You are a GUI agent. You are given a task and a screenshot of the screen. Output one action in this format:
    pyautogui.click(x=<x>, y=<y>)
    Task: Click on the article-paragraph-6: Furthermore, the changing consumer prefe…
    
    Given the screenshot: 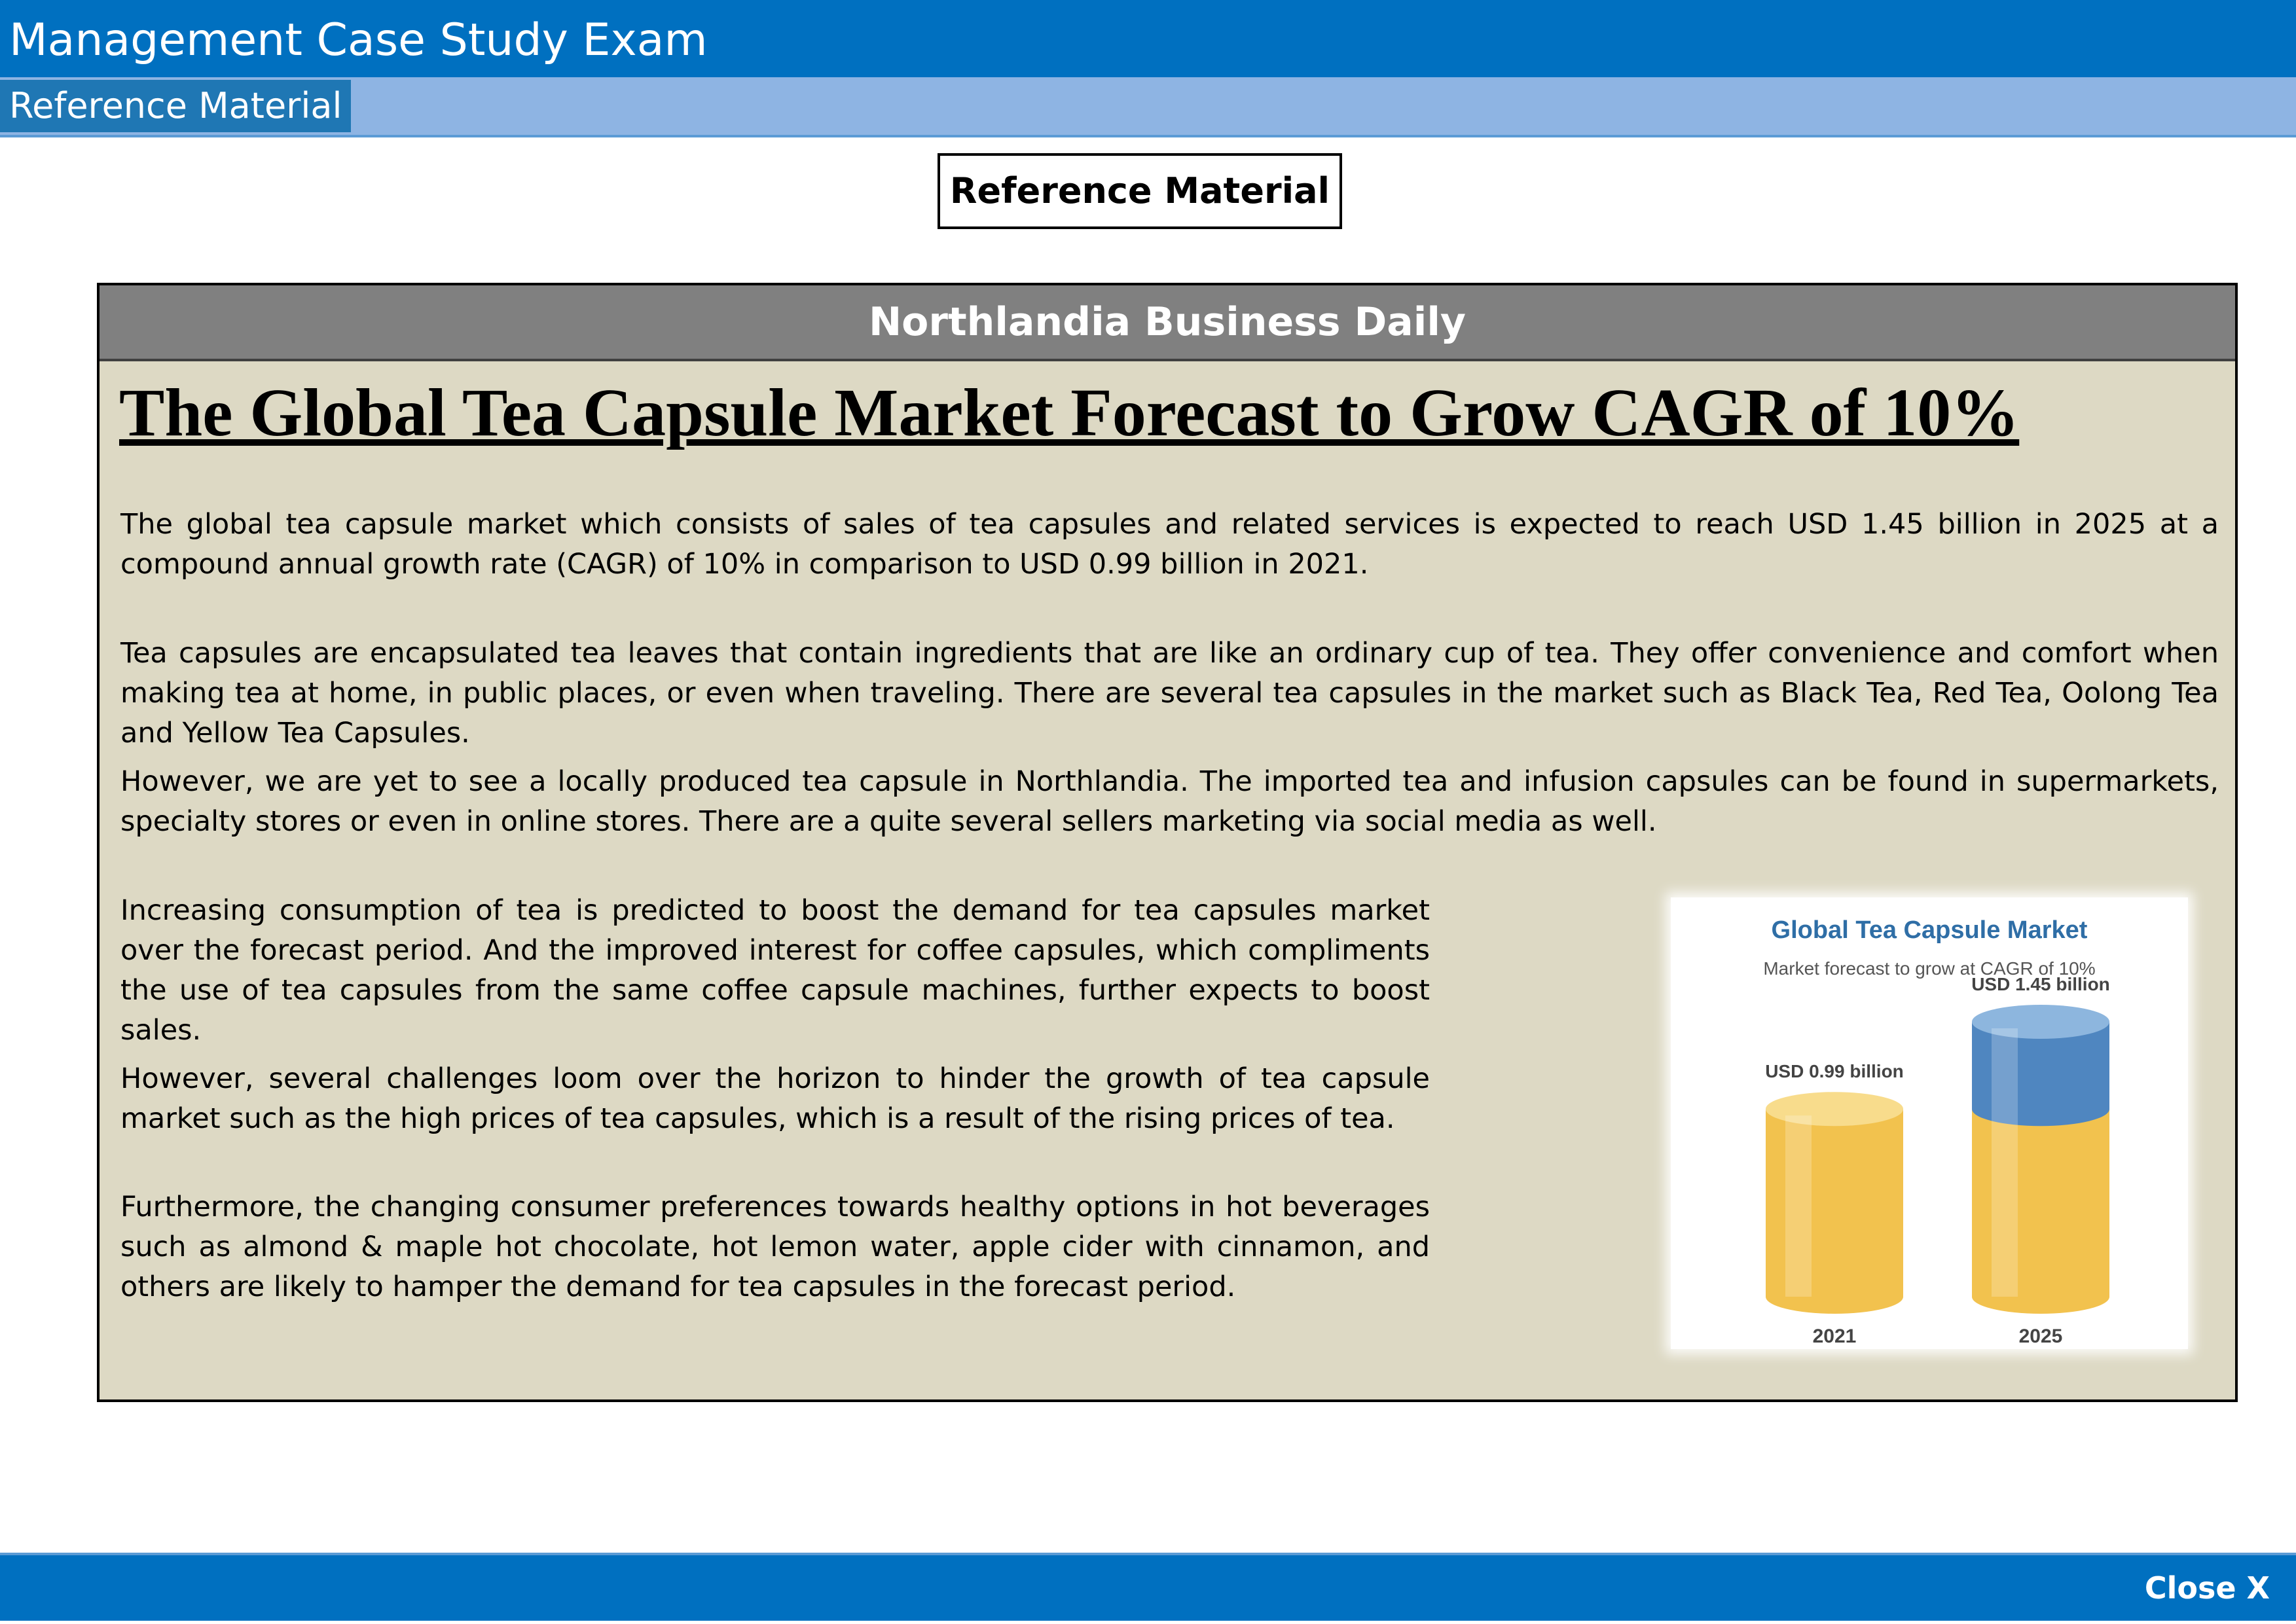 What is the action you would take?
    pyautogui.click(x=775, y=1247)
    